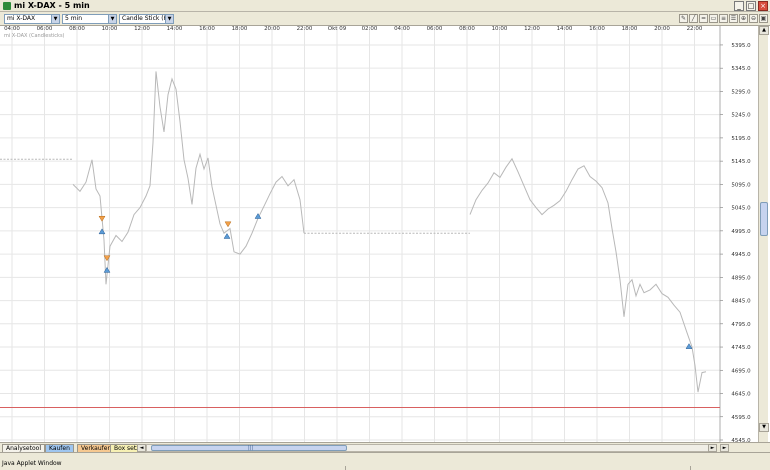 This screenshot has width=770, height=470. Describe the element at coordinates (188, 178) in the screenshot. I see `price-line` at that location.